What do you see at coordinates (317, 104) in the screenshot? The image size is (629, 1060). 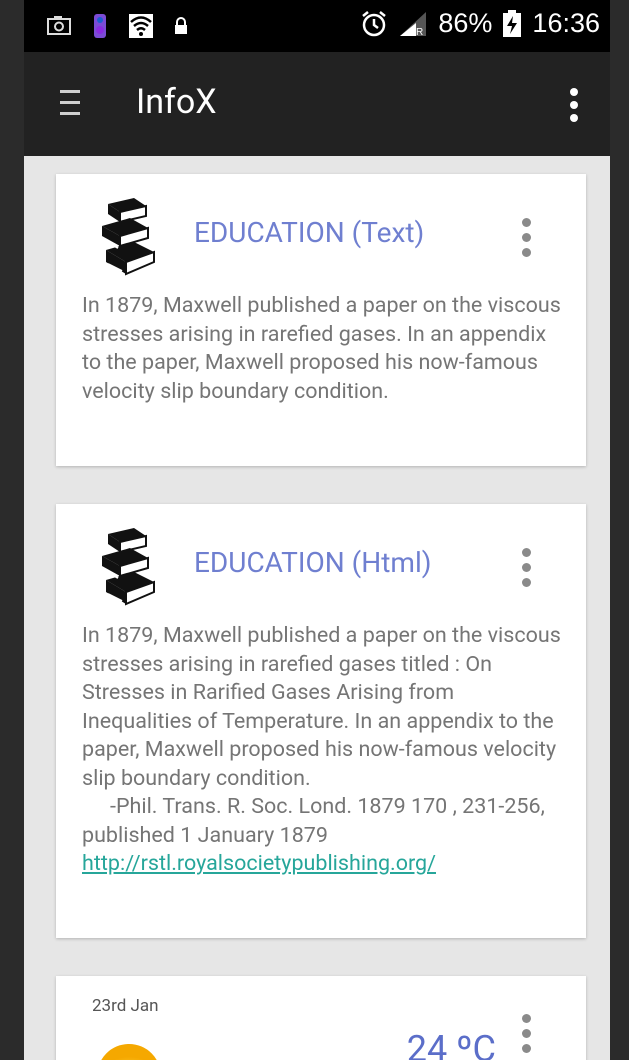 I see `app-bar: InfoX` at bounding box center [317, 104].